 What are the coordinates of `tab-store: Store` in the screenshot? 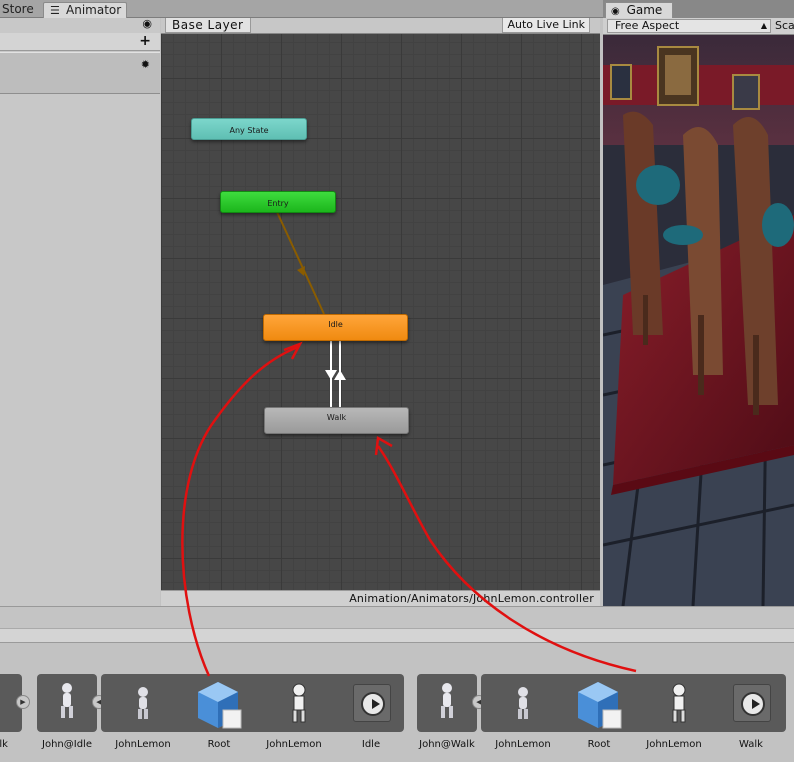 It's located at (20, 10).